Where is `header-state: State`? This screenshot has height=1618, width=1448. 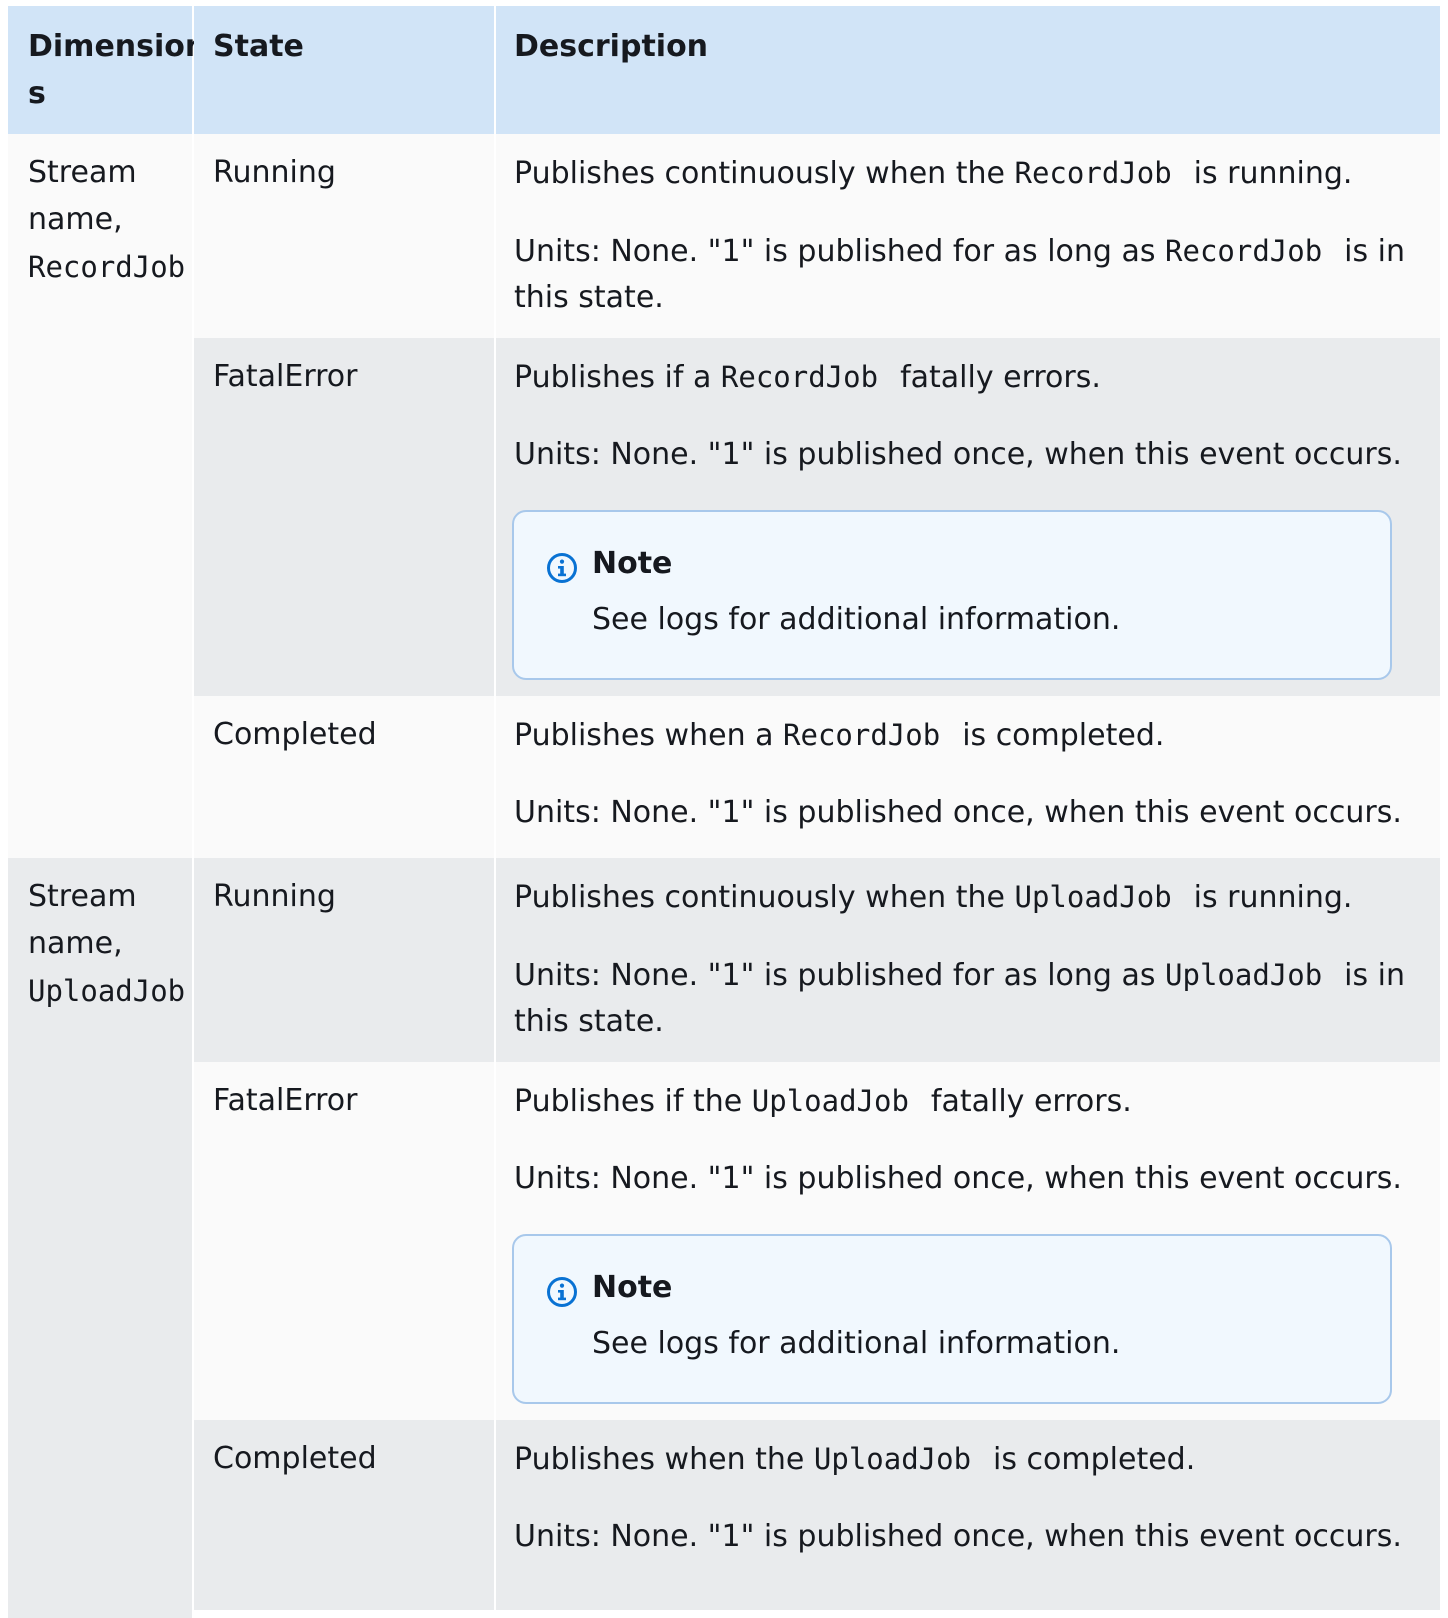 header-state: State is located at coordinates (258, 46).